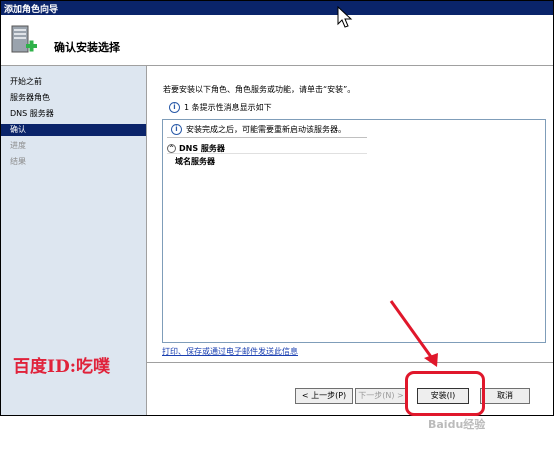 The image size is (554, 457). Describe the element at coordinates (259, 89) in the screenshot. I see `instruction-text: 若要安装以下角色、角色服务或功能，请单击“安装”。` at that location.